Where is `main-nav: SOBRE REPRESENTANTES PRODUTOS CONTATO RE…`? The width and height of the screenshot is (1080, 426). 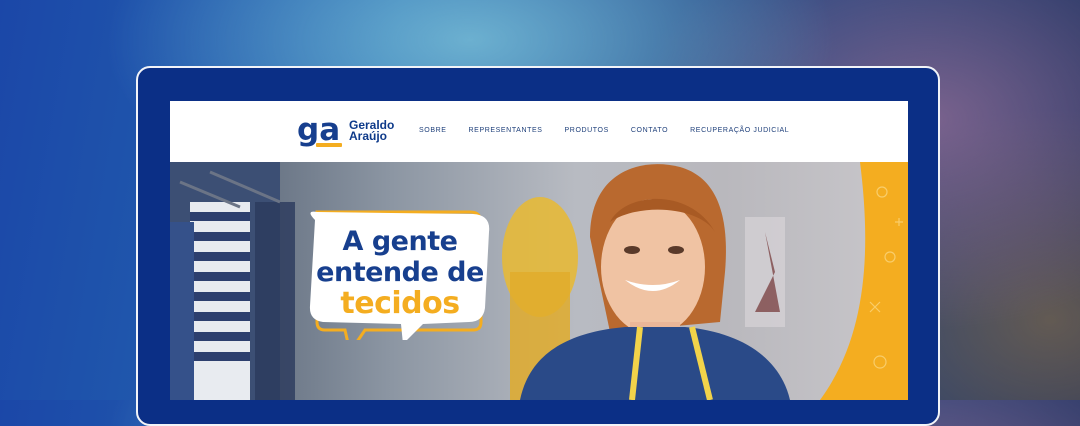 main-nav: SOBRE REPRESENTANTES PRODUTOS CONTATO RE… is located at coordinates (615, 130).